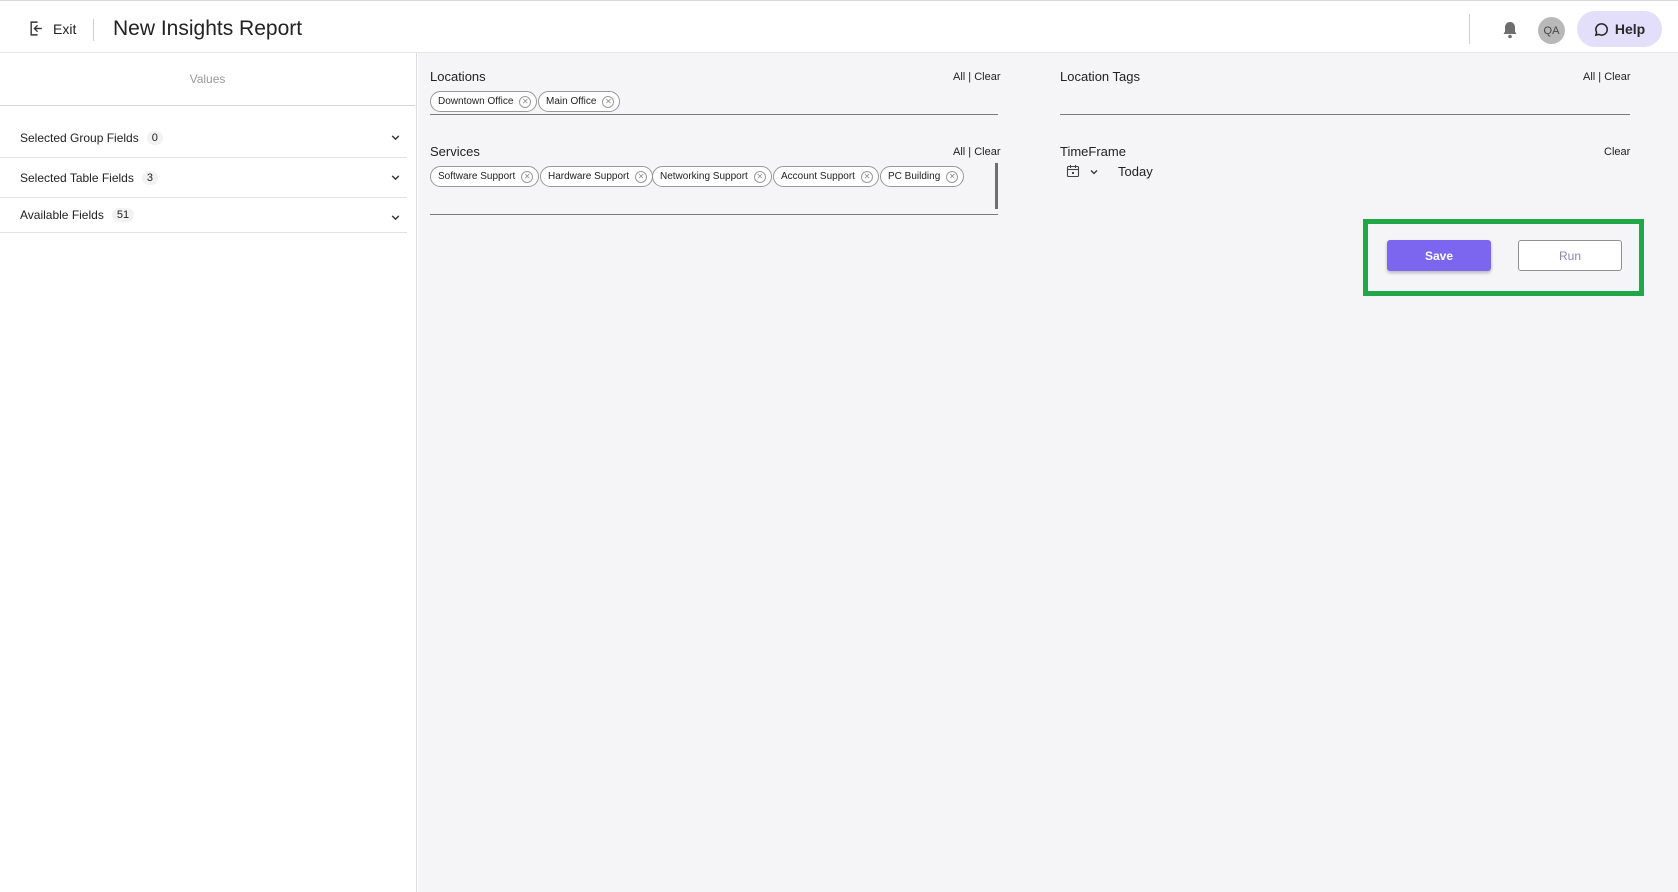  What do you see at coordinates (959, 77) in the screenshot?
I see `locations-all-link: All` at bounding box center [959, 77].